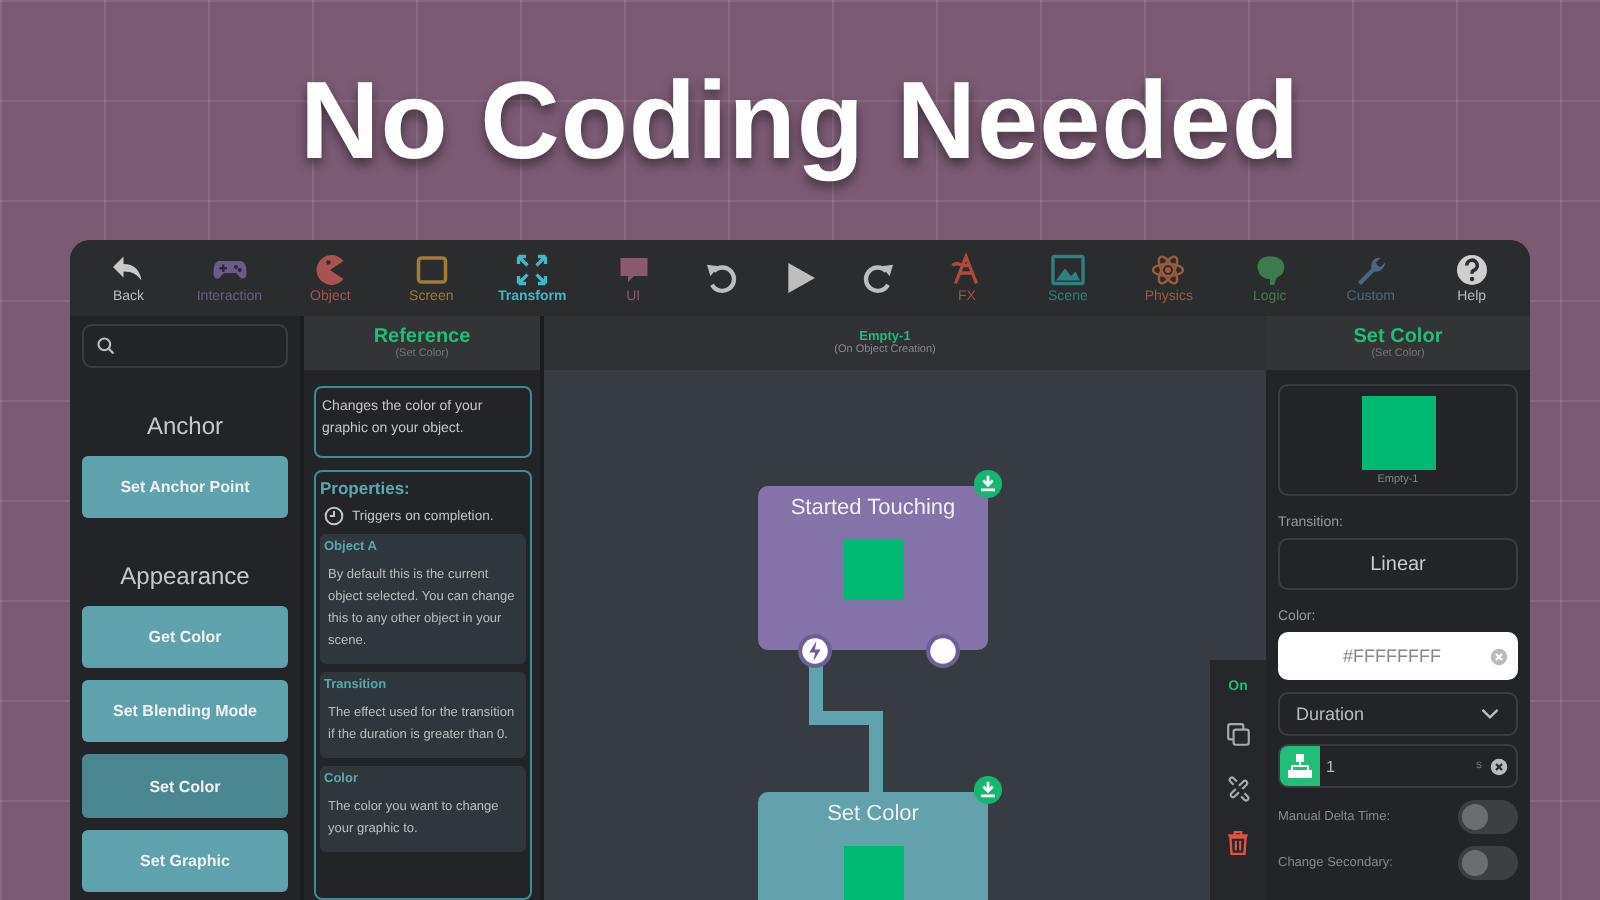 The height and width of the screenshot is (900, 1600). Describe the element at coordinates (800, 120) in the screenshot. I see `headline: No Coding Needed` at that location.